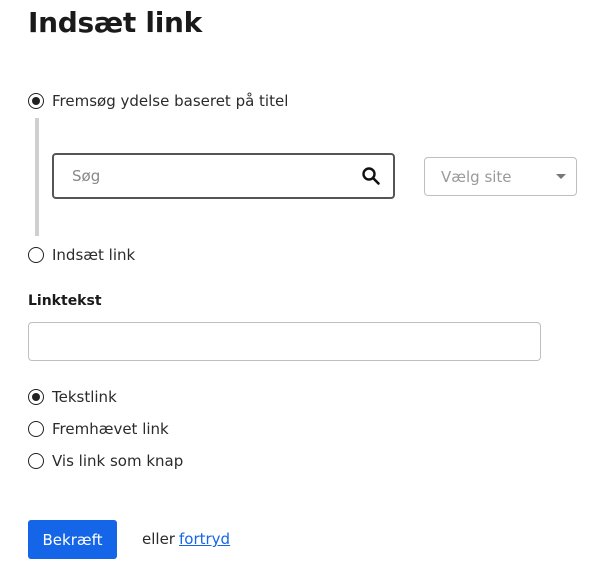  I want to click on radio-text-link: Tekstlink, so click(72, 397).